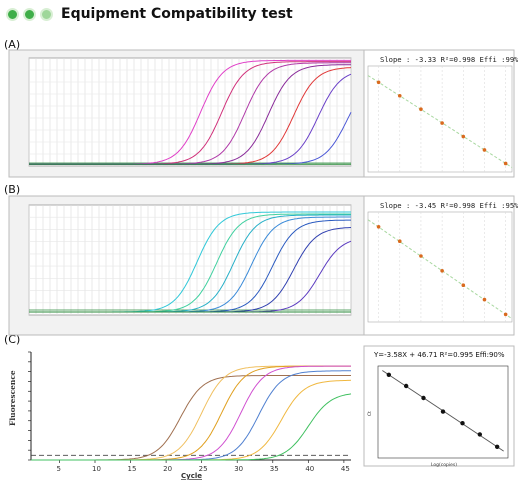 The width and height of the screenshot is (518, 490). Describe the element at coordinates (167, 469) in the screenshot. I see `x-tick-label: 20` at that location.